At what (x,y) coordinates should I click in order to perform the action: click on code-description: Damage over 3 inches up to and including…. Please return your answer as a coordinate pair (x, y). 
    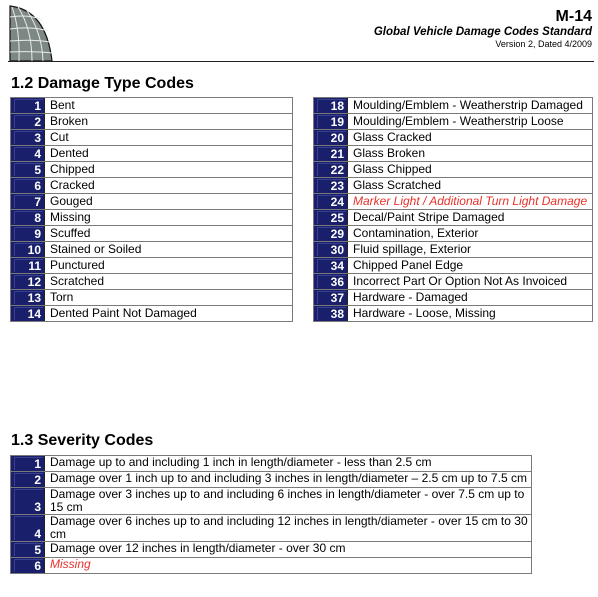
    Looking at the image, I should click on (288, 501).